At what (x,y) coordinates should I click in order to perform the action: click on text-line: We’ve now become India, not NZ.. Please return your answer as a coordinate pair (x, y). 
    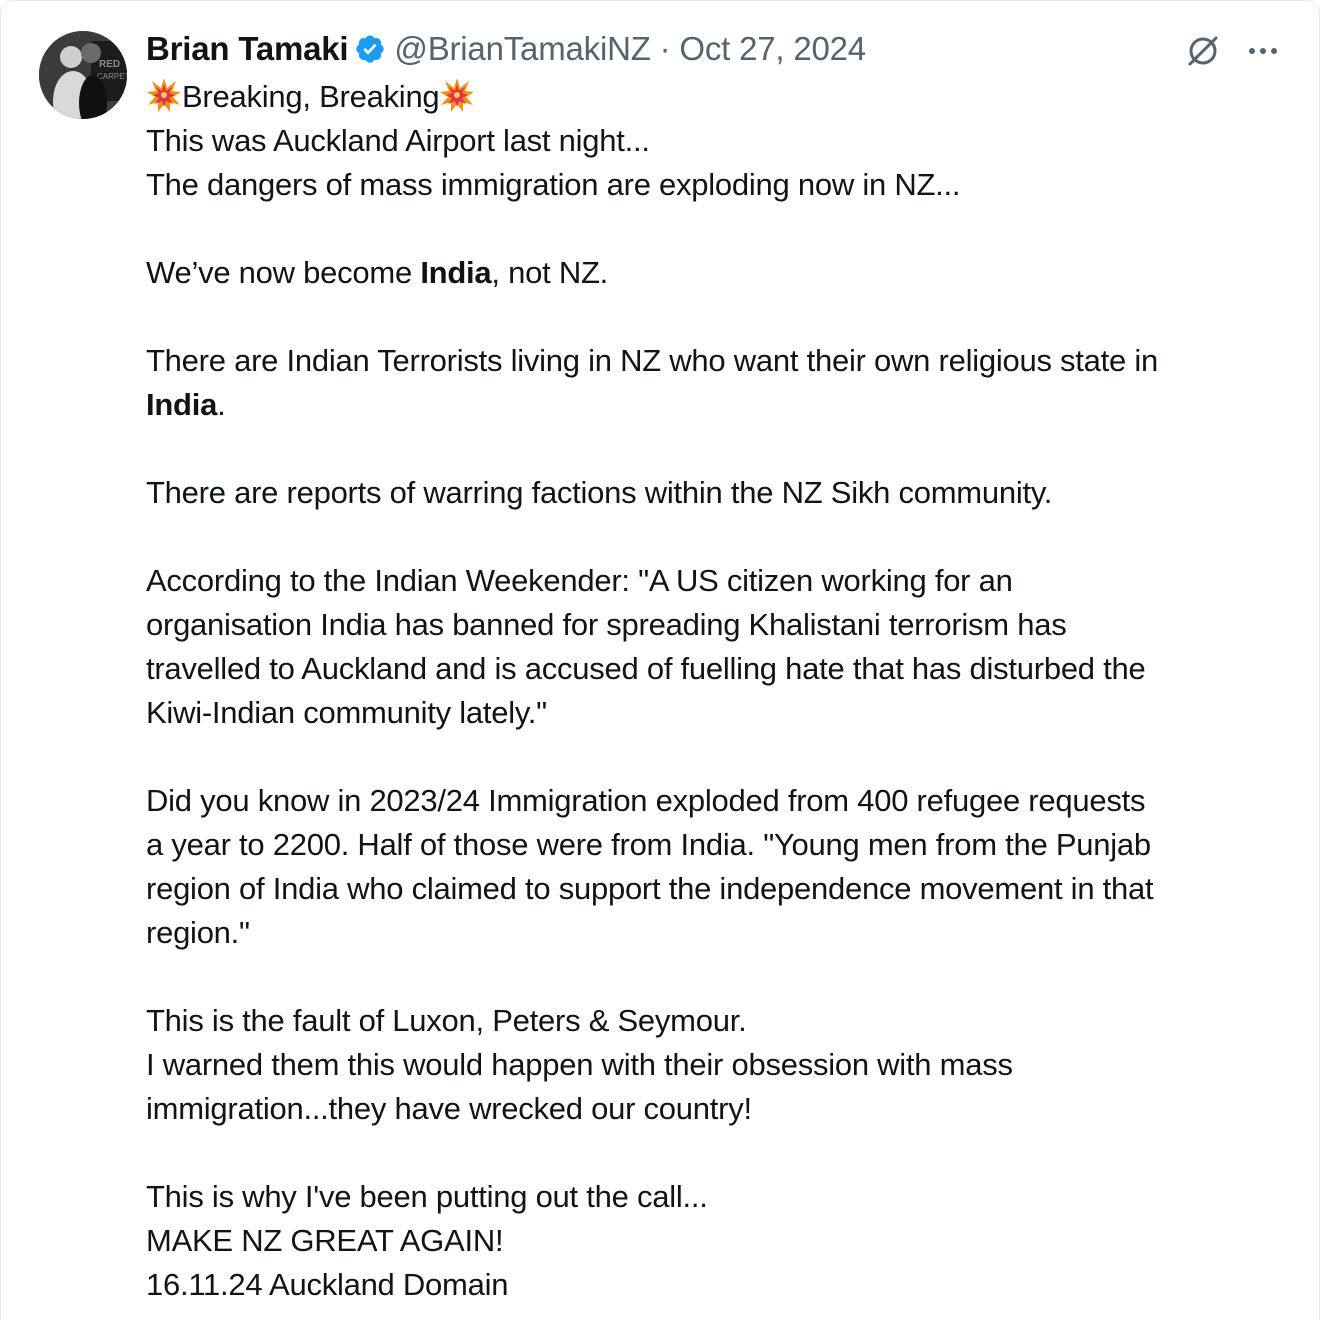
    Looking at the image, I should click on (721, 273).